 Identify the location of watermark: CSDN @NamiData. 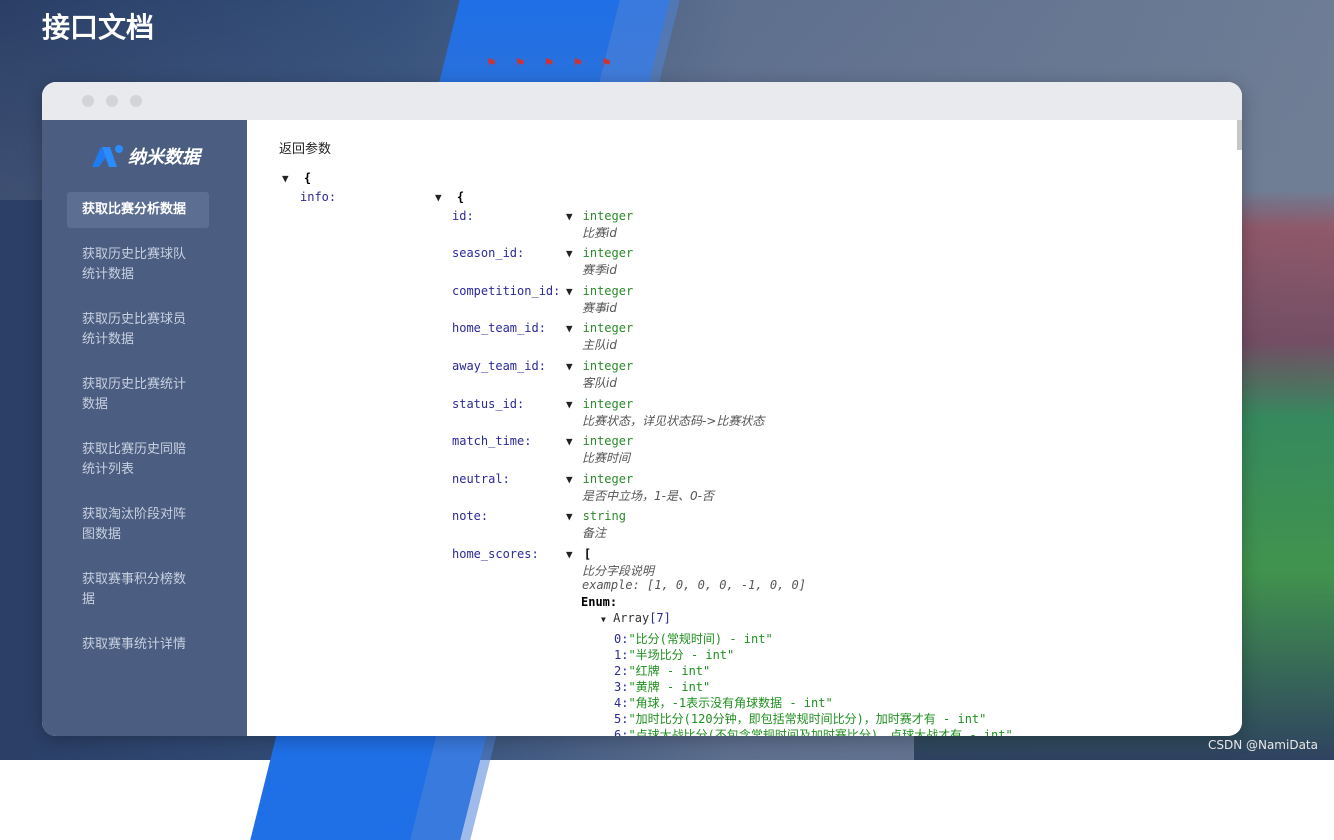
(1262, 745).